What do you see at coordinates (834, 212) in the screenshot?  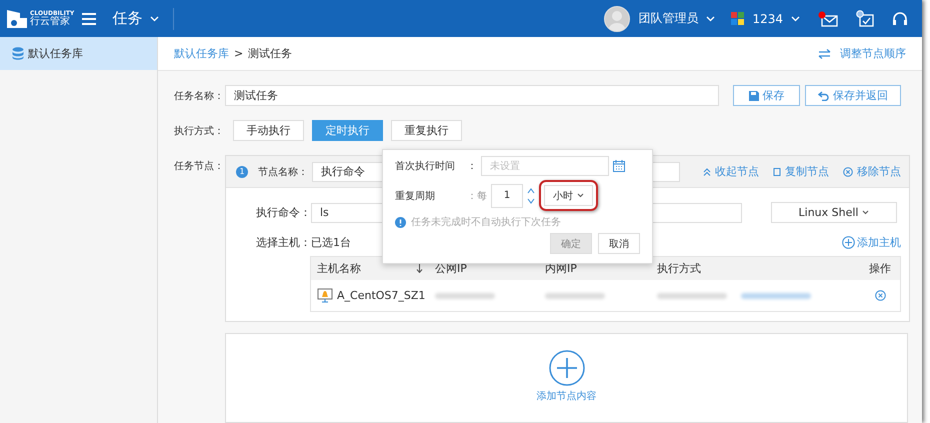 I see `shell-dropdown: Linux Shell` at bounding box center [834, 212].